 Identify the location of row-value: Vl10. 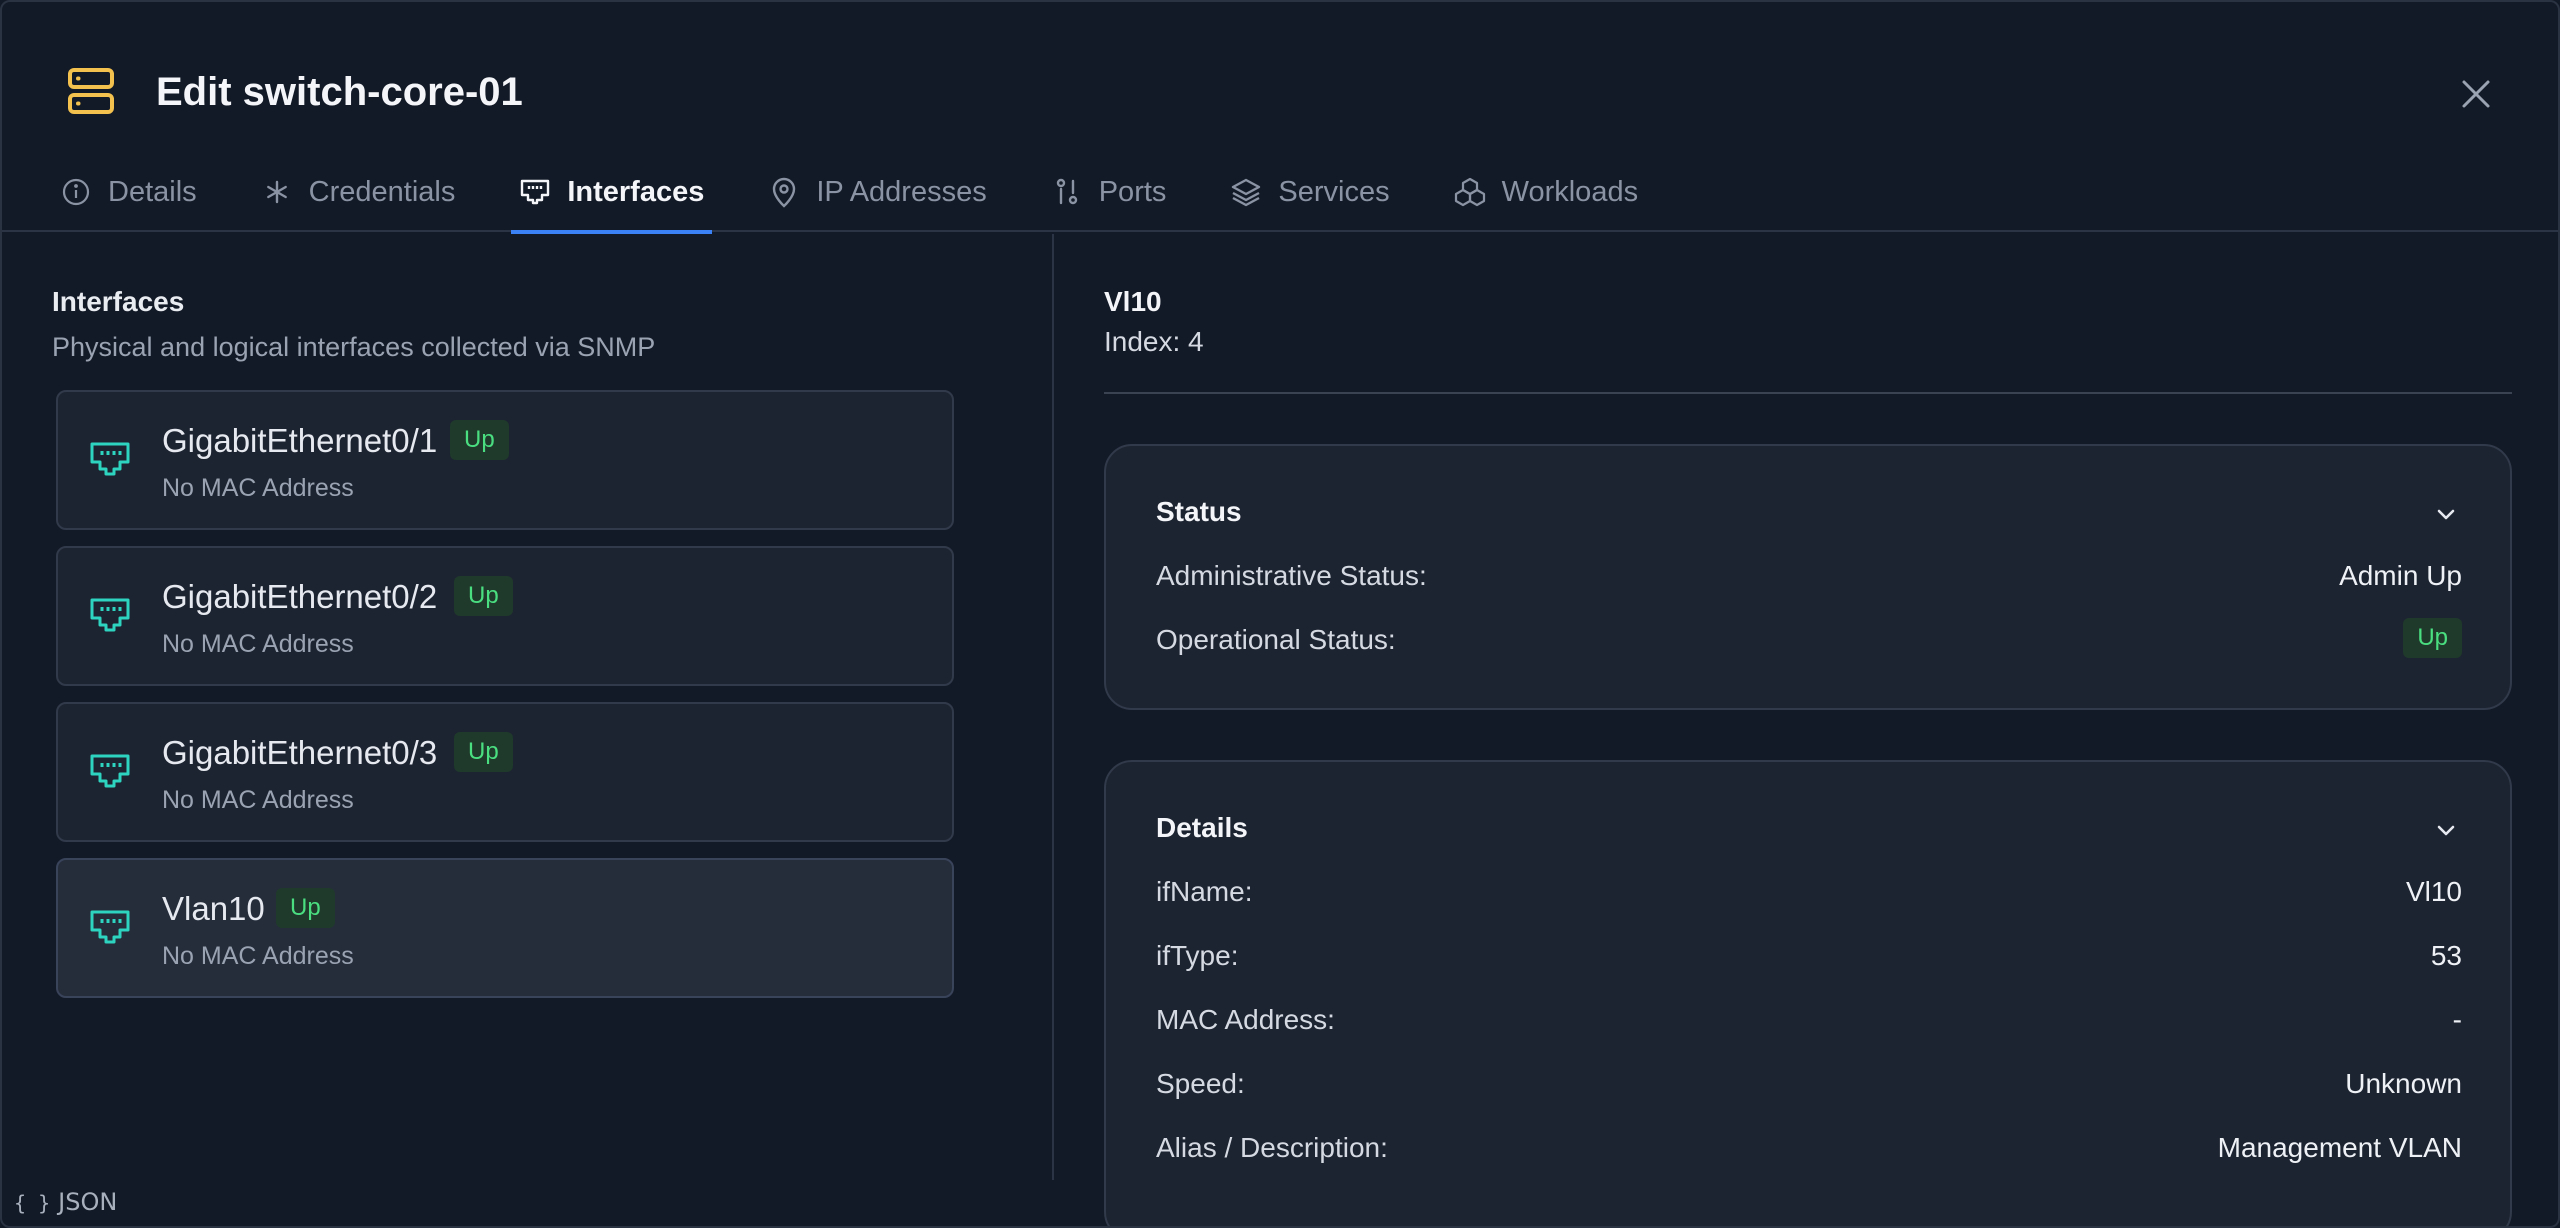
(2433, 891).